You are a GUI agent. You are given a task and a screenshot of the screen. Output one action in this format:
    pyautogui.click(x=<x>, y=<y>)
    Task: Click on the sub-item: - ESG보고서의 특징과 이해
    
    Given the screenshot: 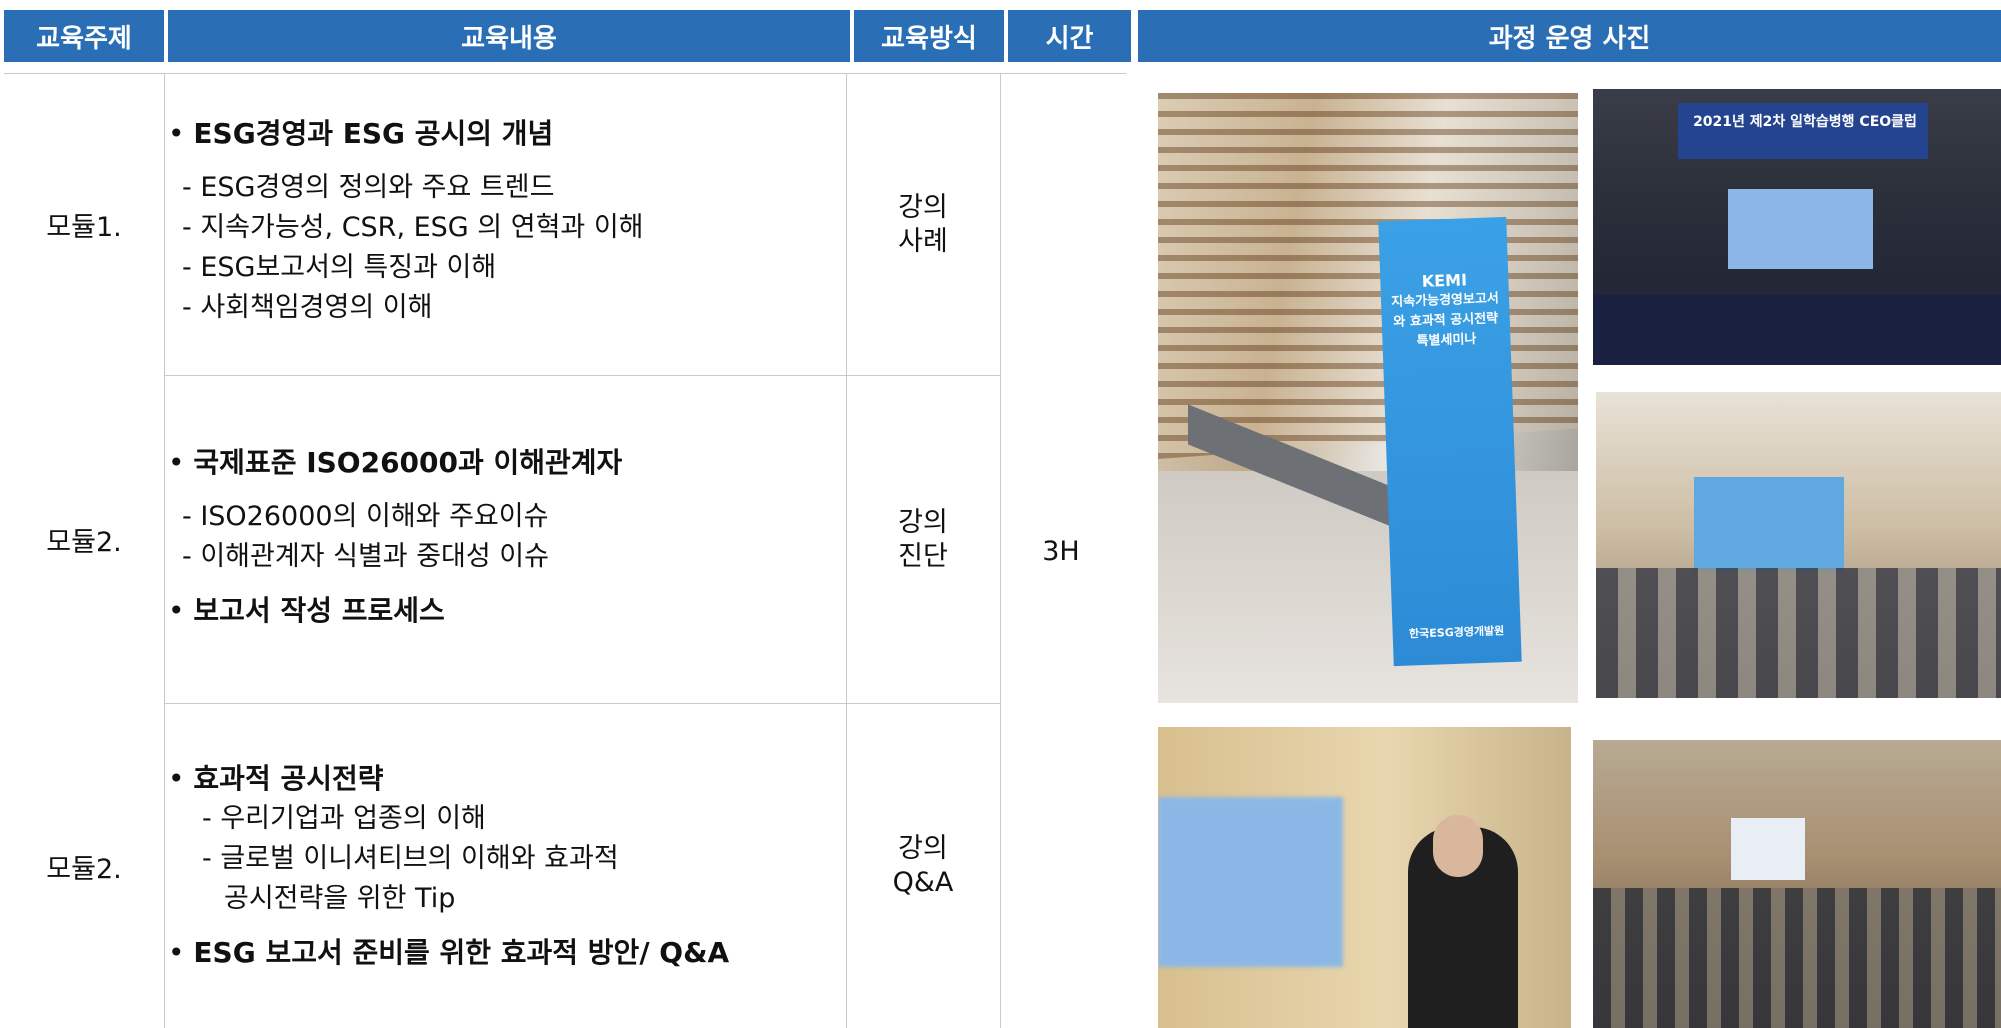 What is the action you would take?
    pyautogui.click(x=339, y=267)
    